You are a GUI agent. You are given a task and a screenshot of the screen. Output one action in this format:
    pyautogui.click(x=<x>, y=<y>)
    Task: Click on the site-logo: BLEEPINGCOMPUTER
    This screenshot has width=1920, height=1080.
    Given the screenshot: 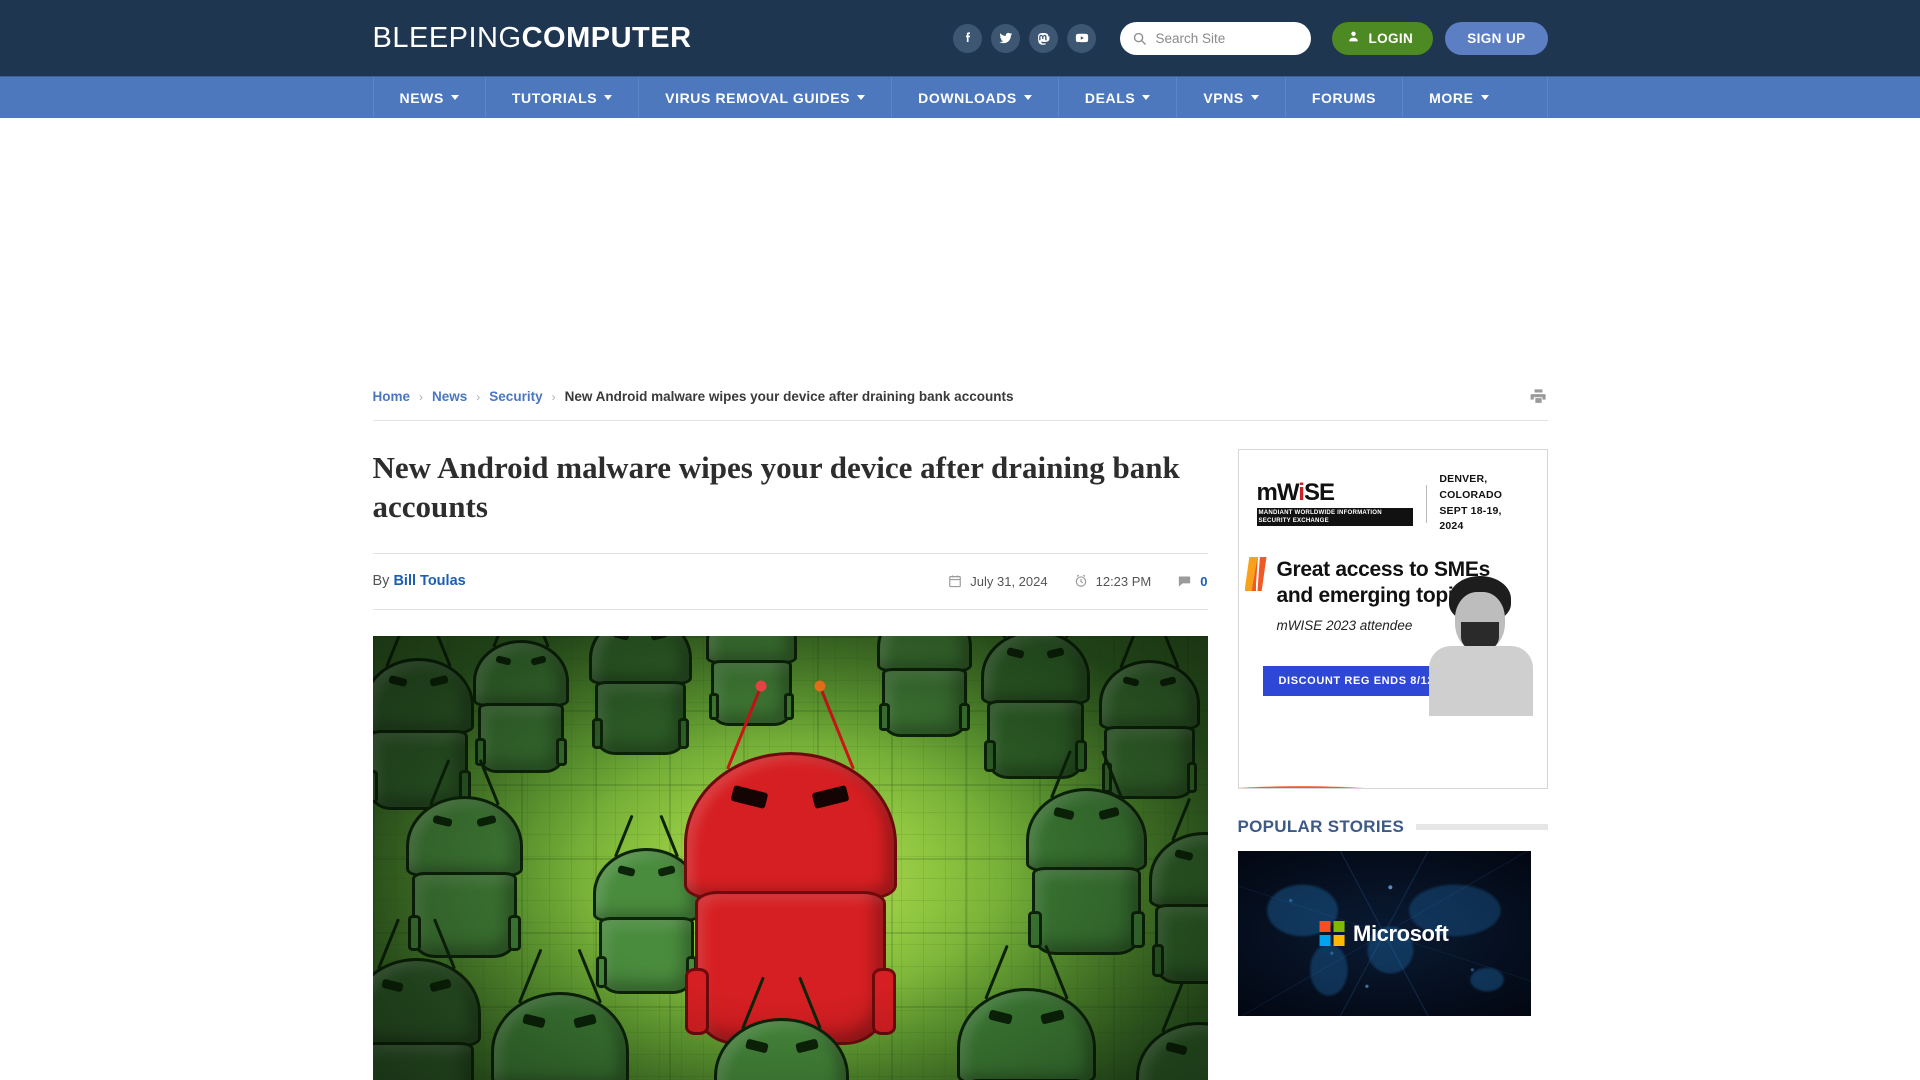 What is the action you would take?
    pyautogui.click(x=532, y=38)
    